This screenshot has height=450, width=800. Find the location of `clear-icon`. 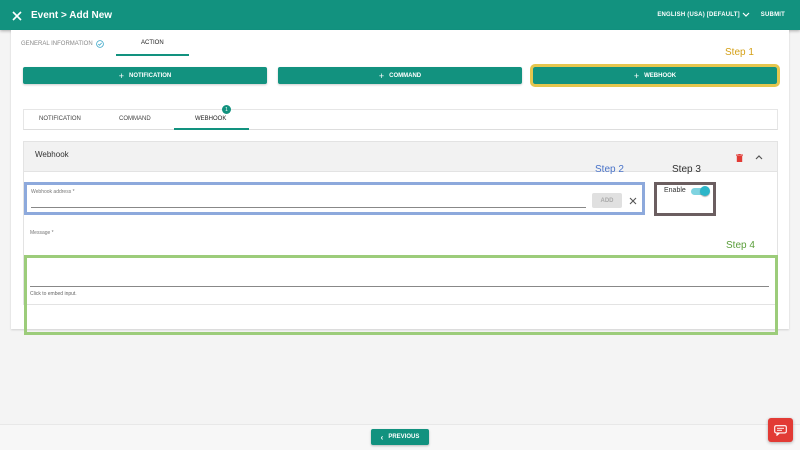

clear-icon is located at coordinates (633, 201).